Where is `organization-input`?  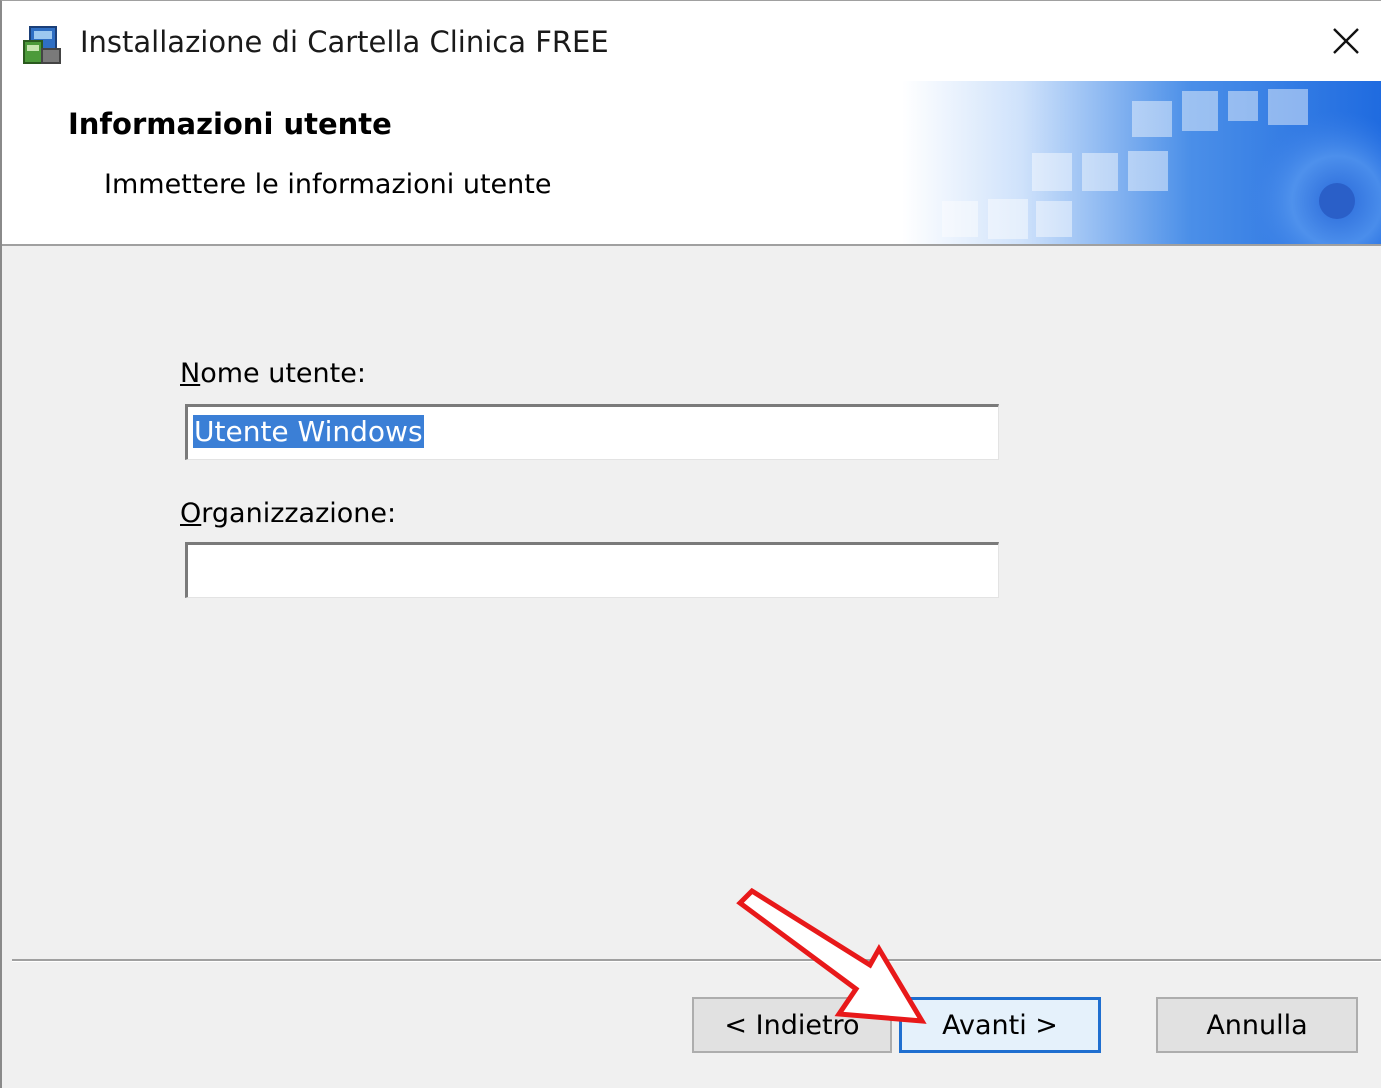
organization-input is located at coordinates (592, 570).